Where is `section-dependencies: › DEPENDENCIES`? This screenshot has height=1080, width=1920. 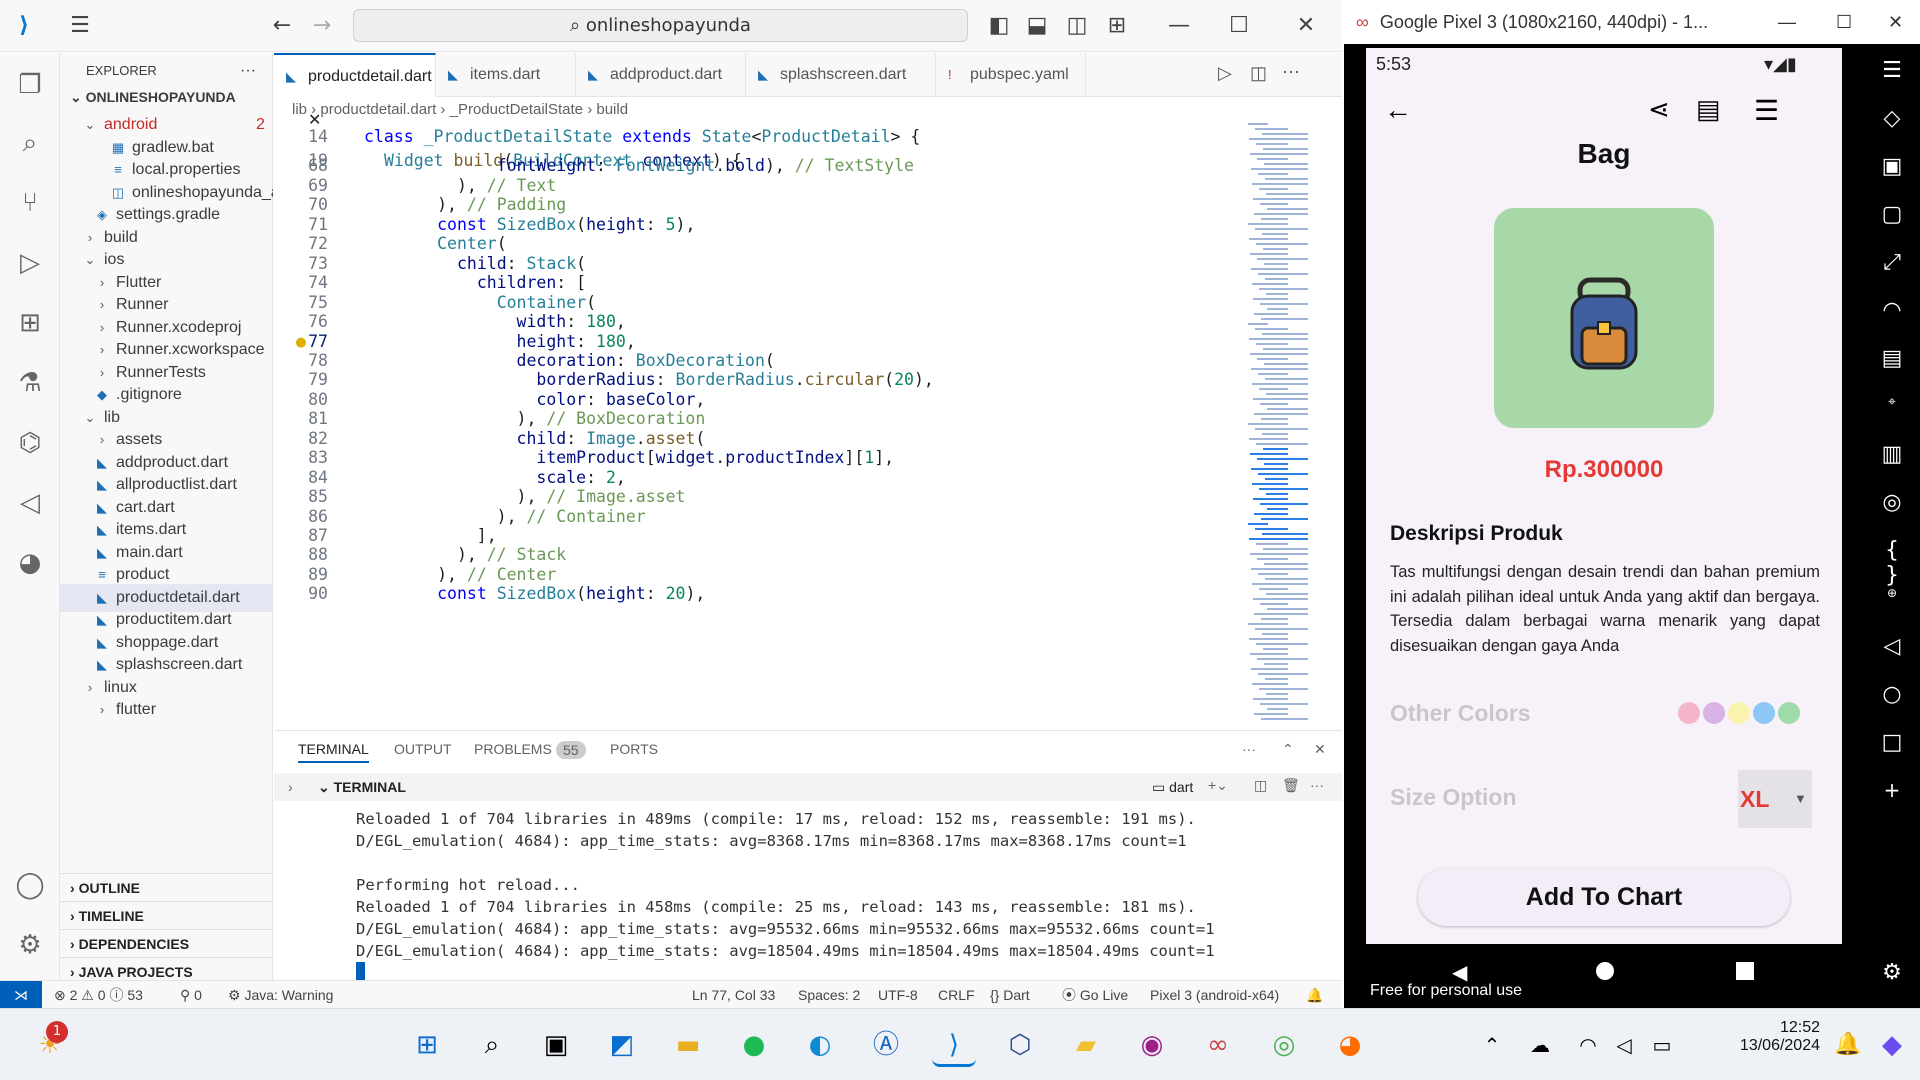
section-dependencies: › DEPENDENCIES is located at coordinates (166, 943).